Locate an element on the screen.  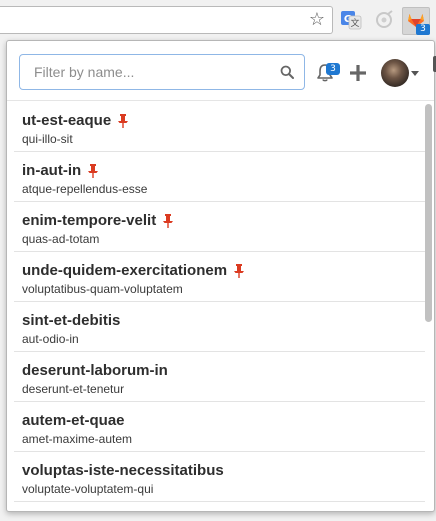
project-namespace: voluptatibus-quam-voluptatem is located at coordinates (102, 289).